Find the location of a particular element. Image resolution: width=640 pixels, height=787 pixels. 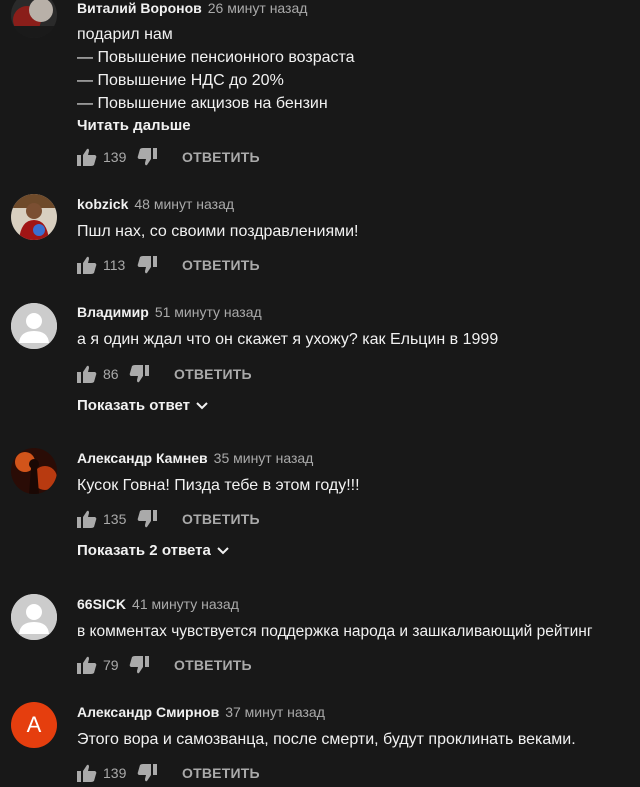

comment-actions: 79 ОТВЕТИТЬ is located at coordinates (164, 665).